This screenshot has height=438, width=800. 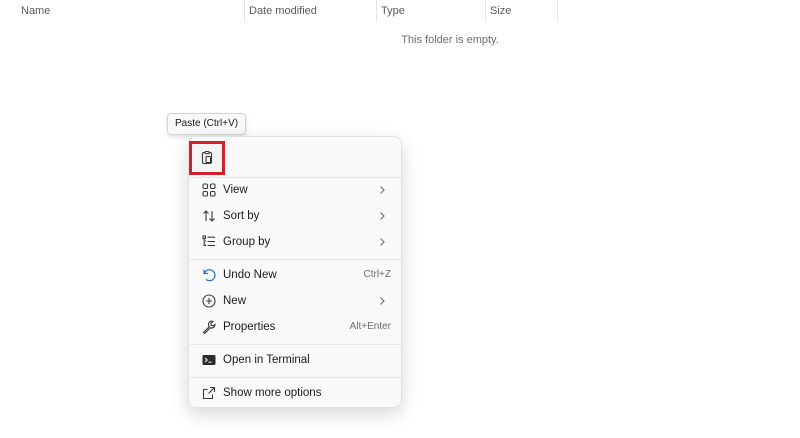 What do you see at coordinates (521, 11) in the screenshot?
I see `column-header-size: Size` at bounding box center [521, 11].